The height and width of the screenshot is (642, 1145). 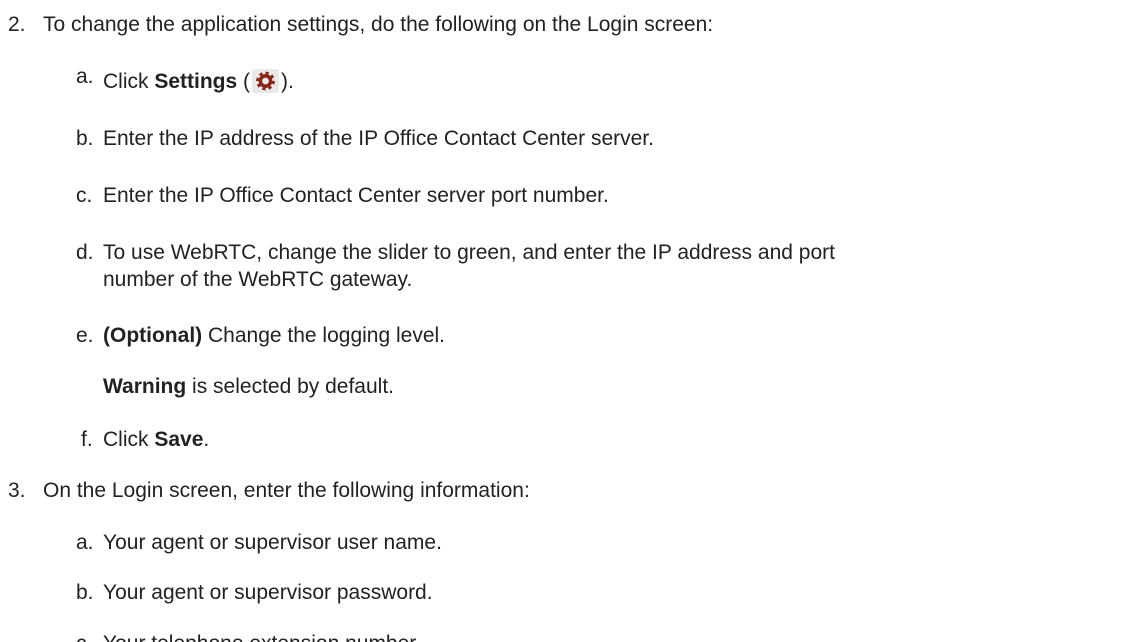 What do you see at coordinates (145, 386) in the screenshot?
I see `warning-label: Warning` at bounding box center [145, 386].